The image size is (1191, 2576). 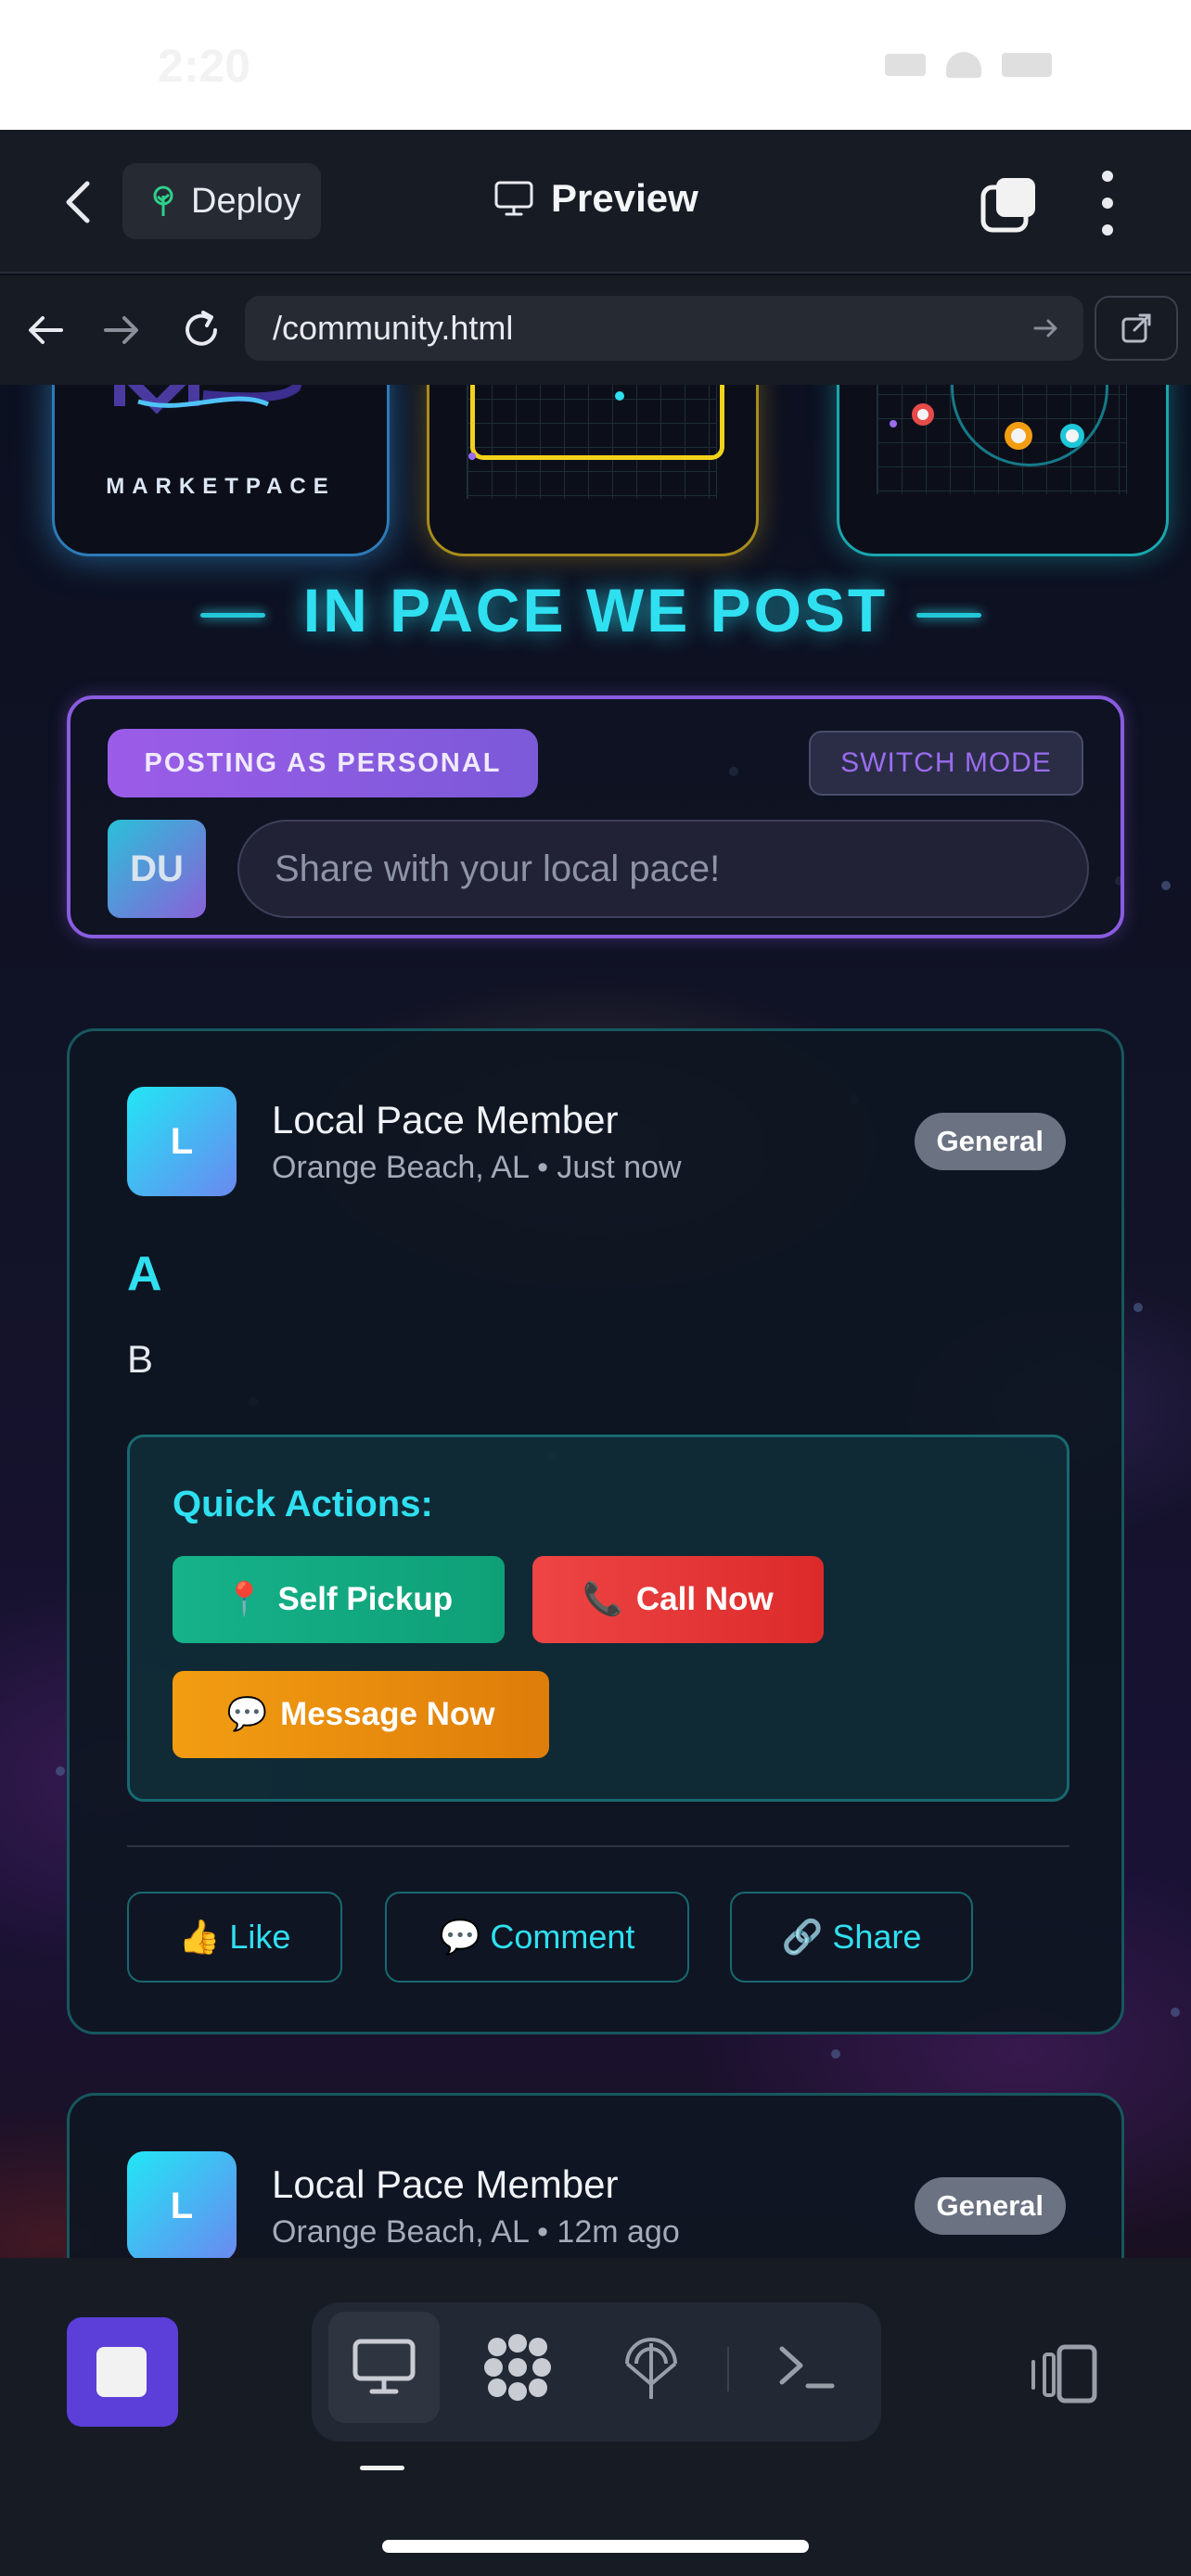 I want to click on post-body: B, so click(x=140, y=1359).